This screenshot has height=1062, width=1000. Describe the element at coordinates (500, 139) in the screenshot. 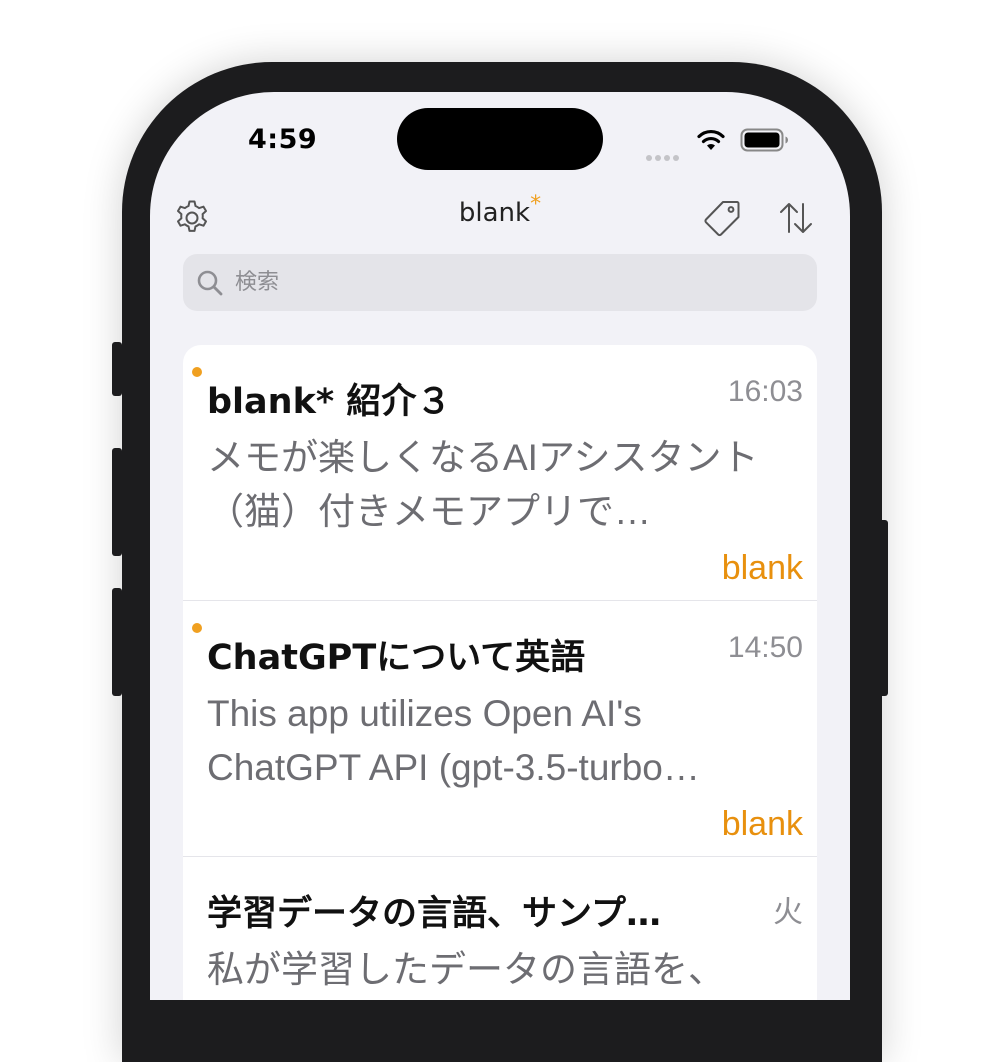

I see `dynamic-island` at that location.